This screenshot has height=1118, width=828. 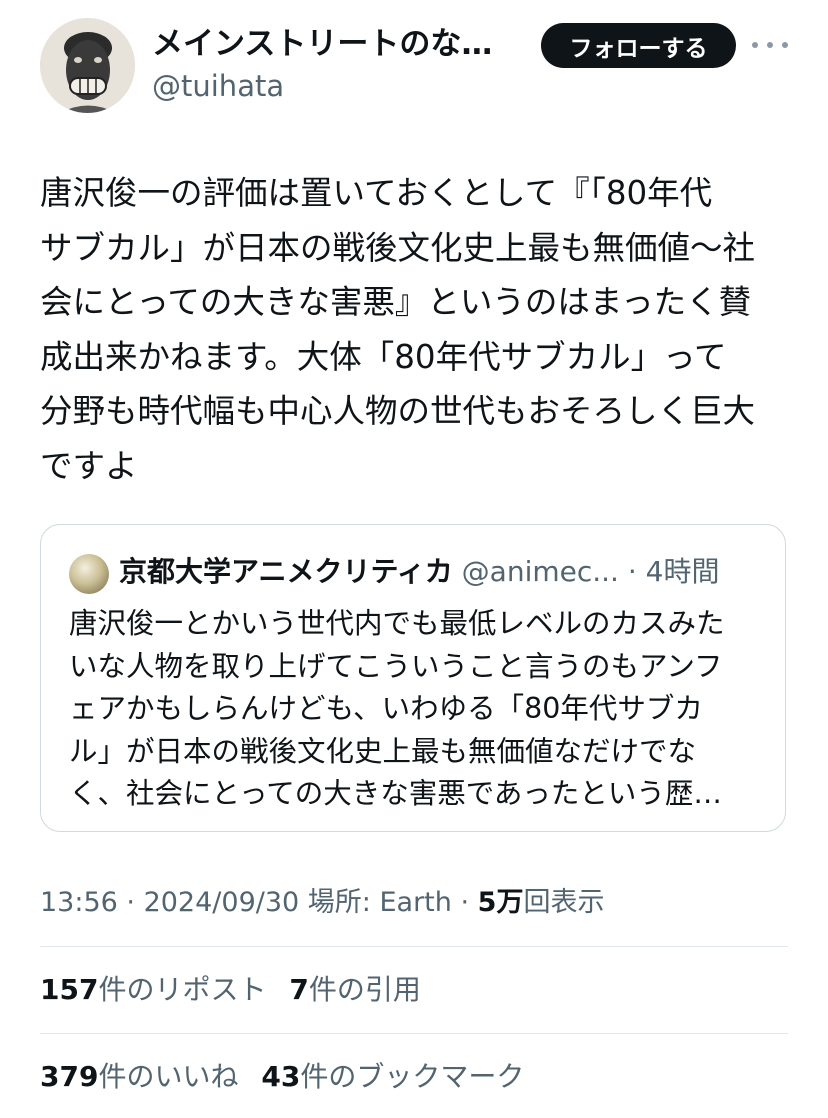 What do you see at coordinates (564, 902) in the screenshot?
I see `views-label: 回表示` at bounding box center [564, 902].